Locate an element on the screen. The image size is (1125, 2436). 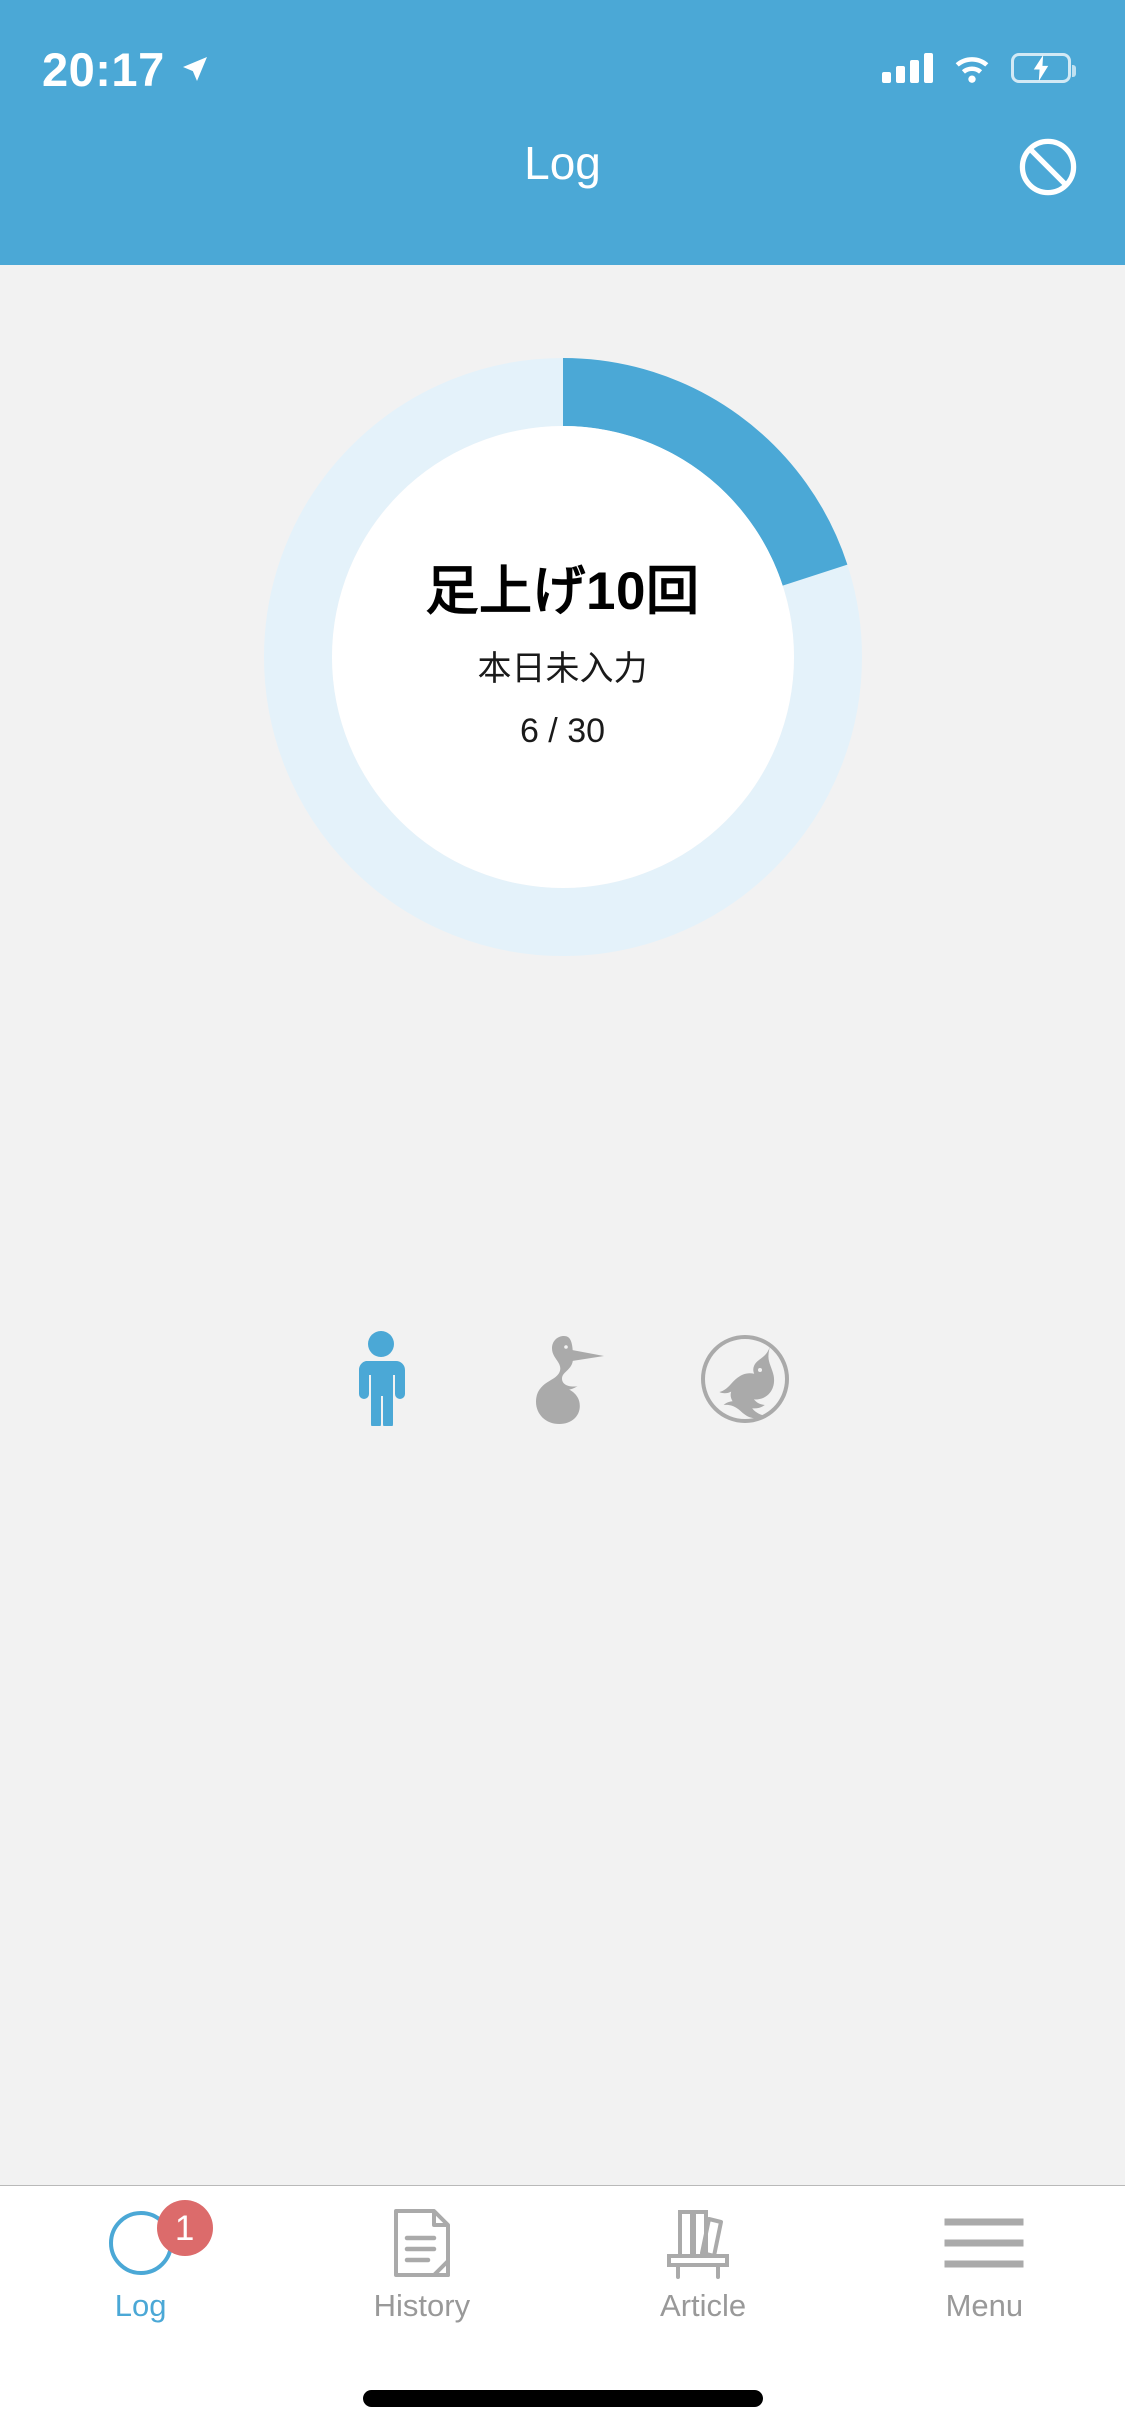
document-page-icon is located at coordinates (421, 2243).